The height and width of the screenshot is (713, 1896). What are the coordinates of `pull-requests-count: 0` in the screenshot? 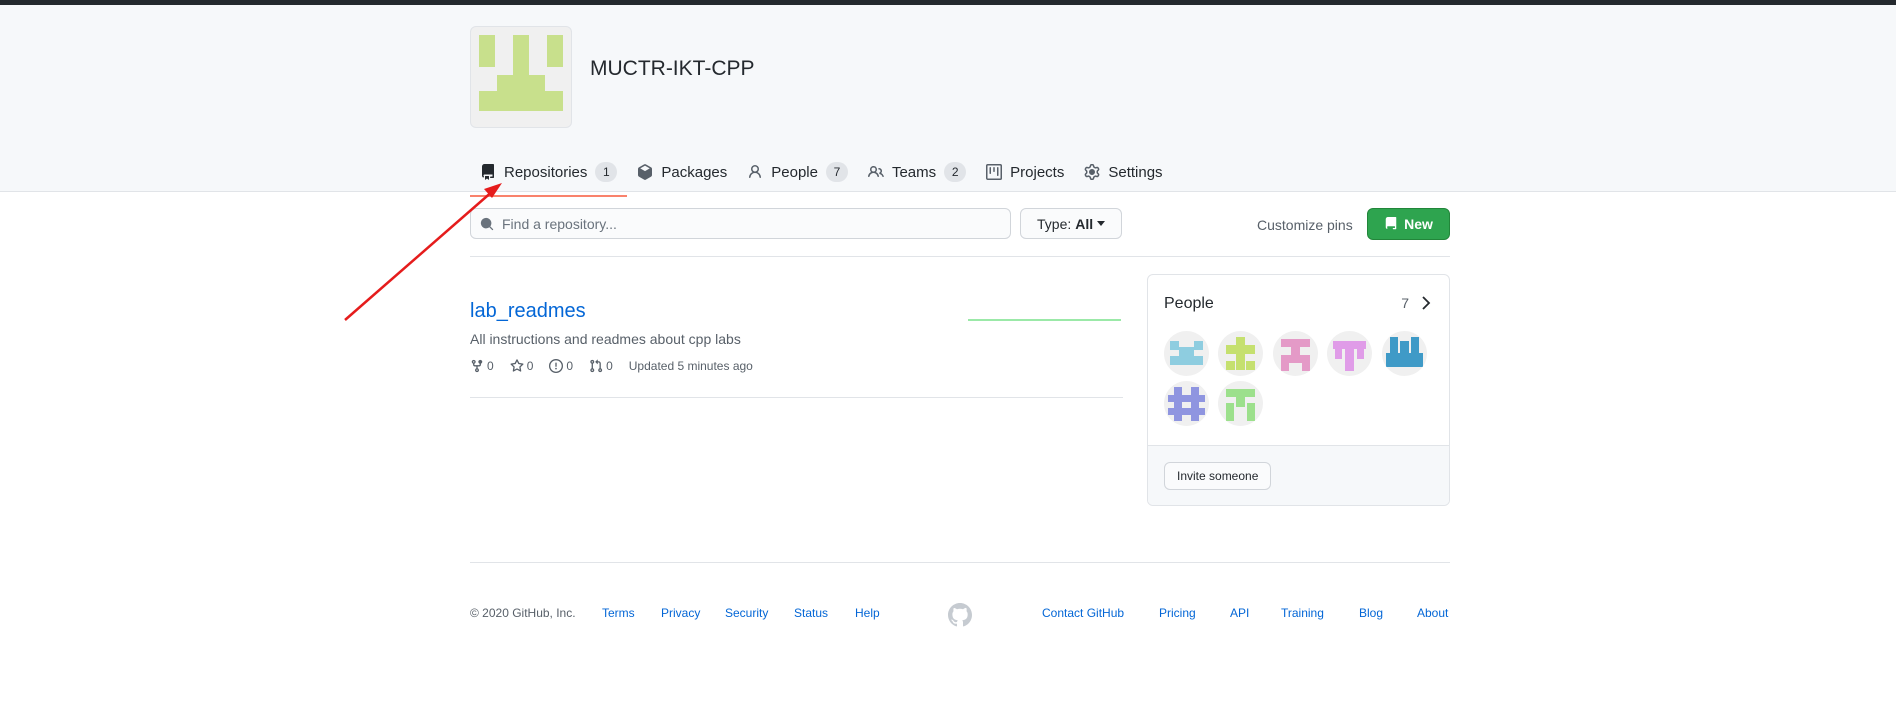 It's located at (609, 366).